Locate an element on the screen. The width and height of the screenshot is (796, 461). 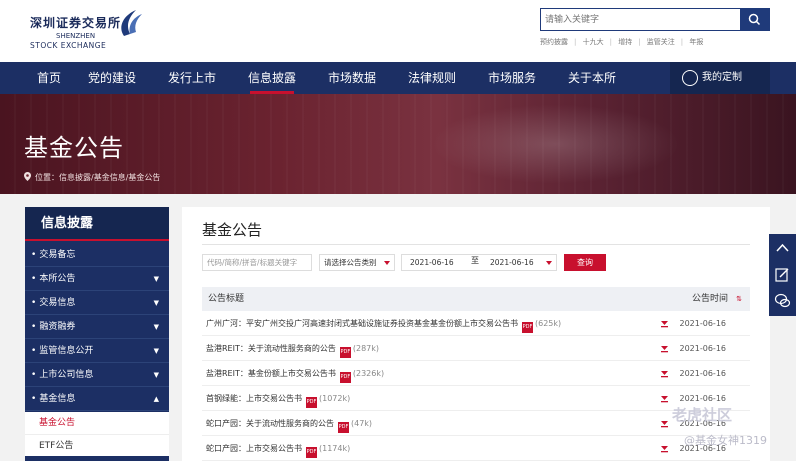
sidebar-subitem-etf-notice: ETF公告 is located at coordinates (97, 445).